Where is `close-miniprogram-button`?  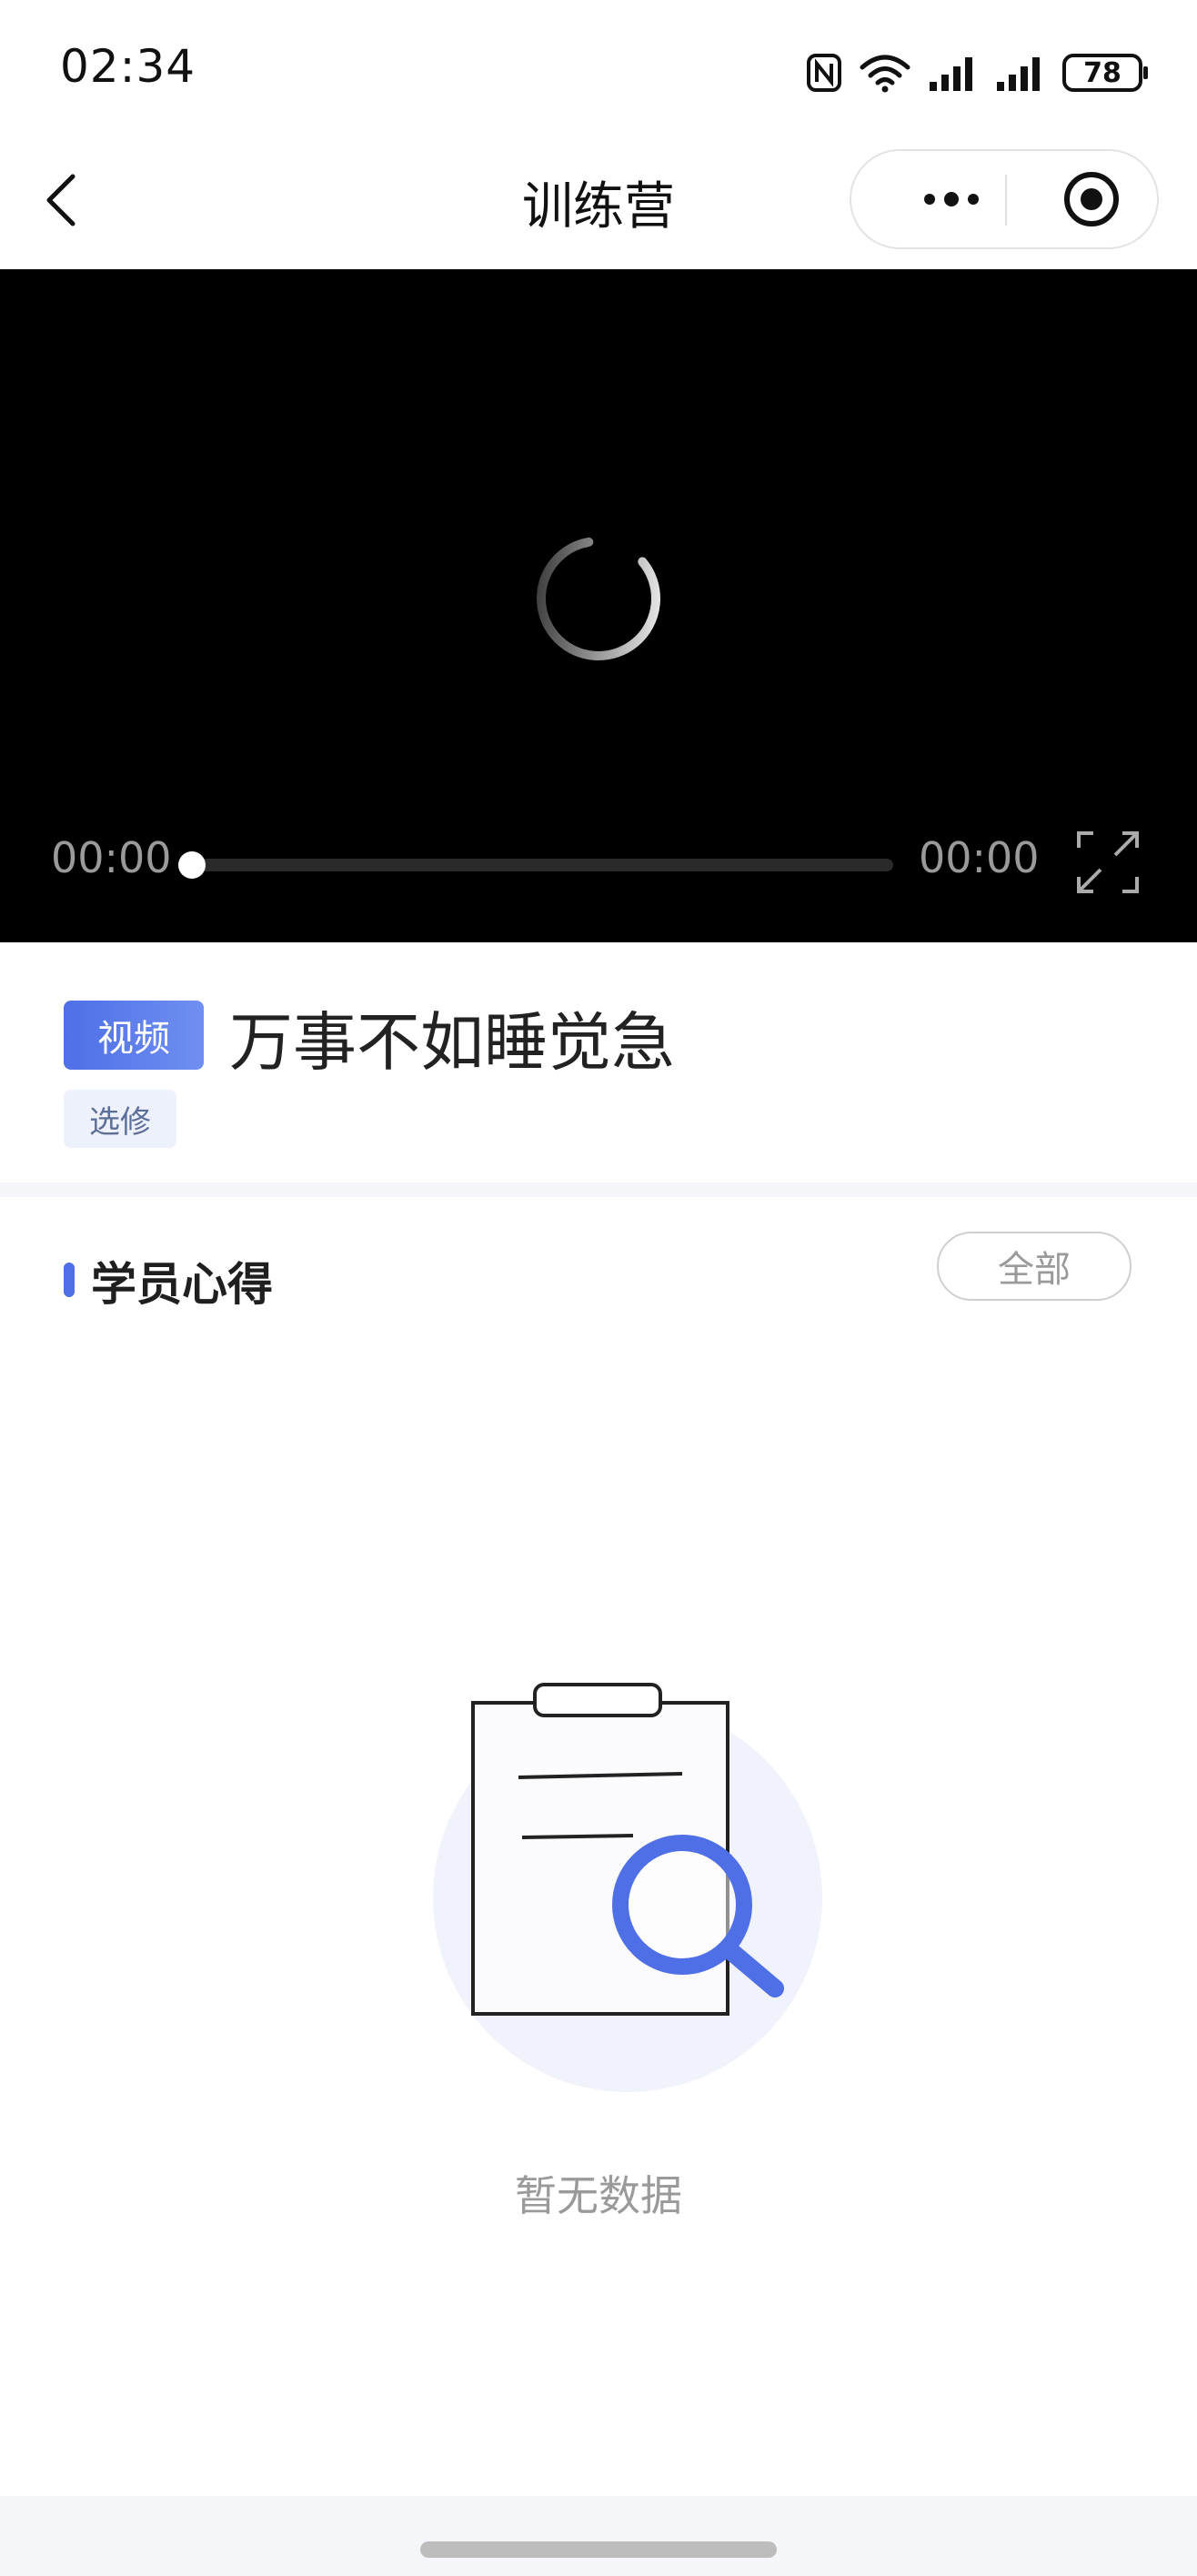
close-miniprogram-button is located at coordinates (1091, 199).